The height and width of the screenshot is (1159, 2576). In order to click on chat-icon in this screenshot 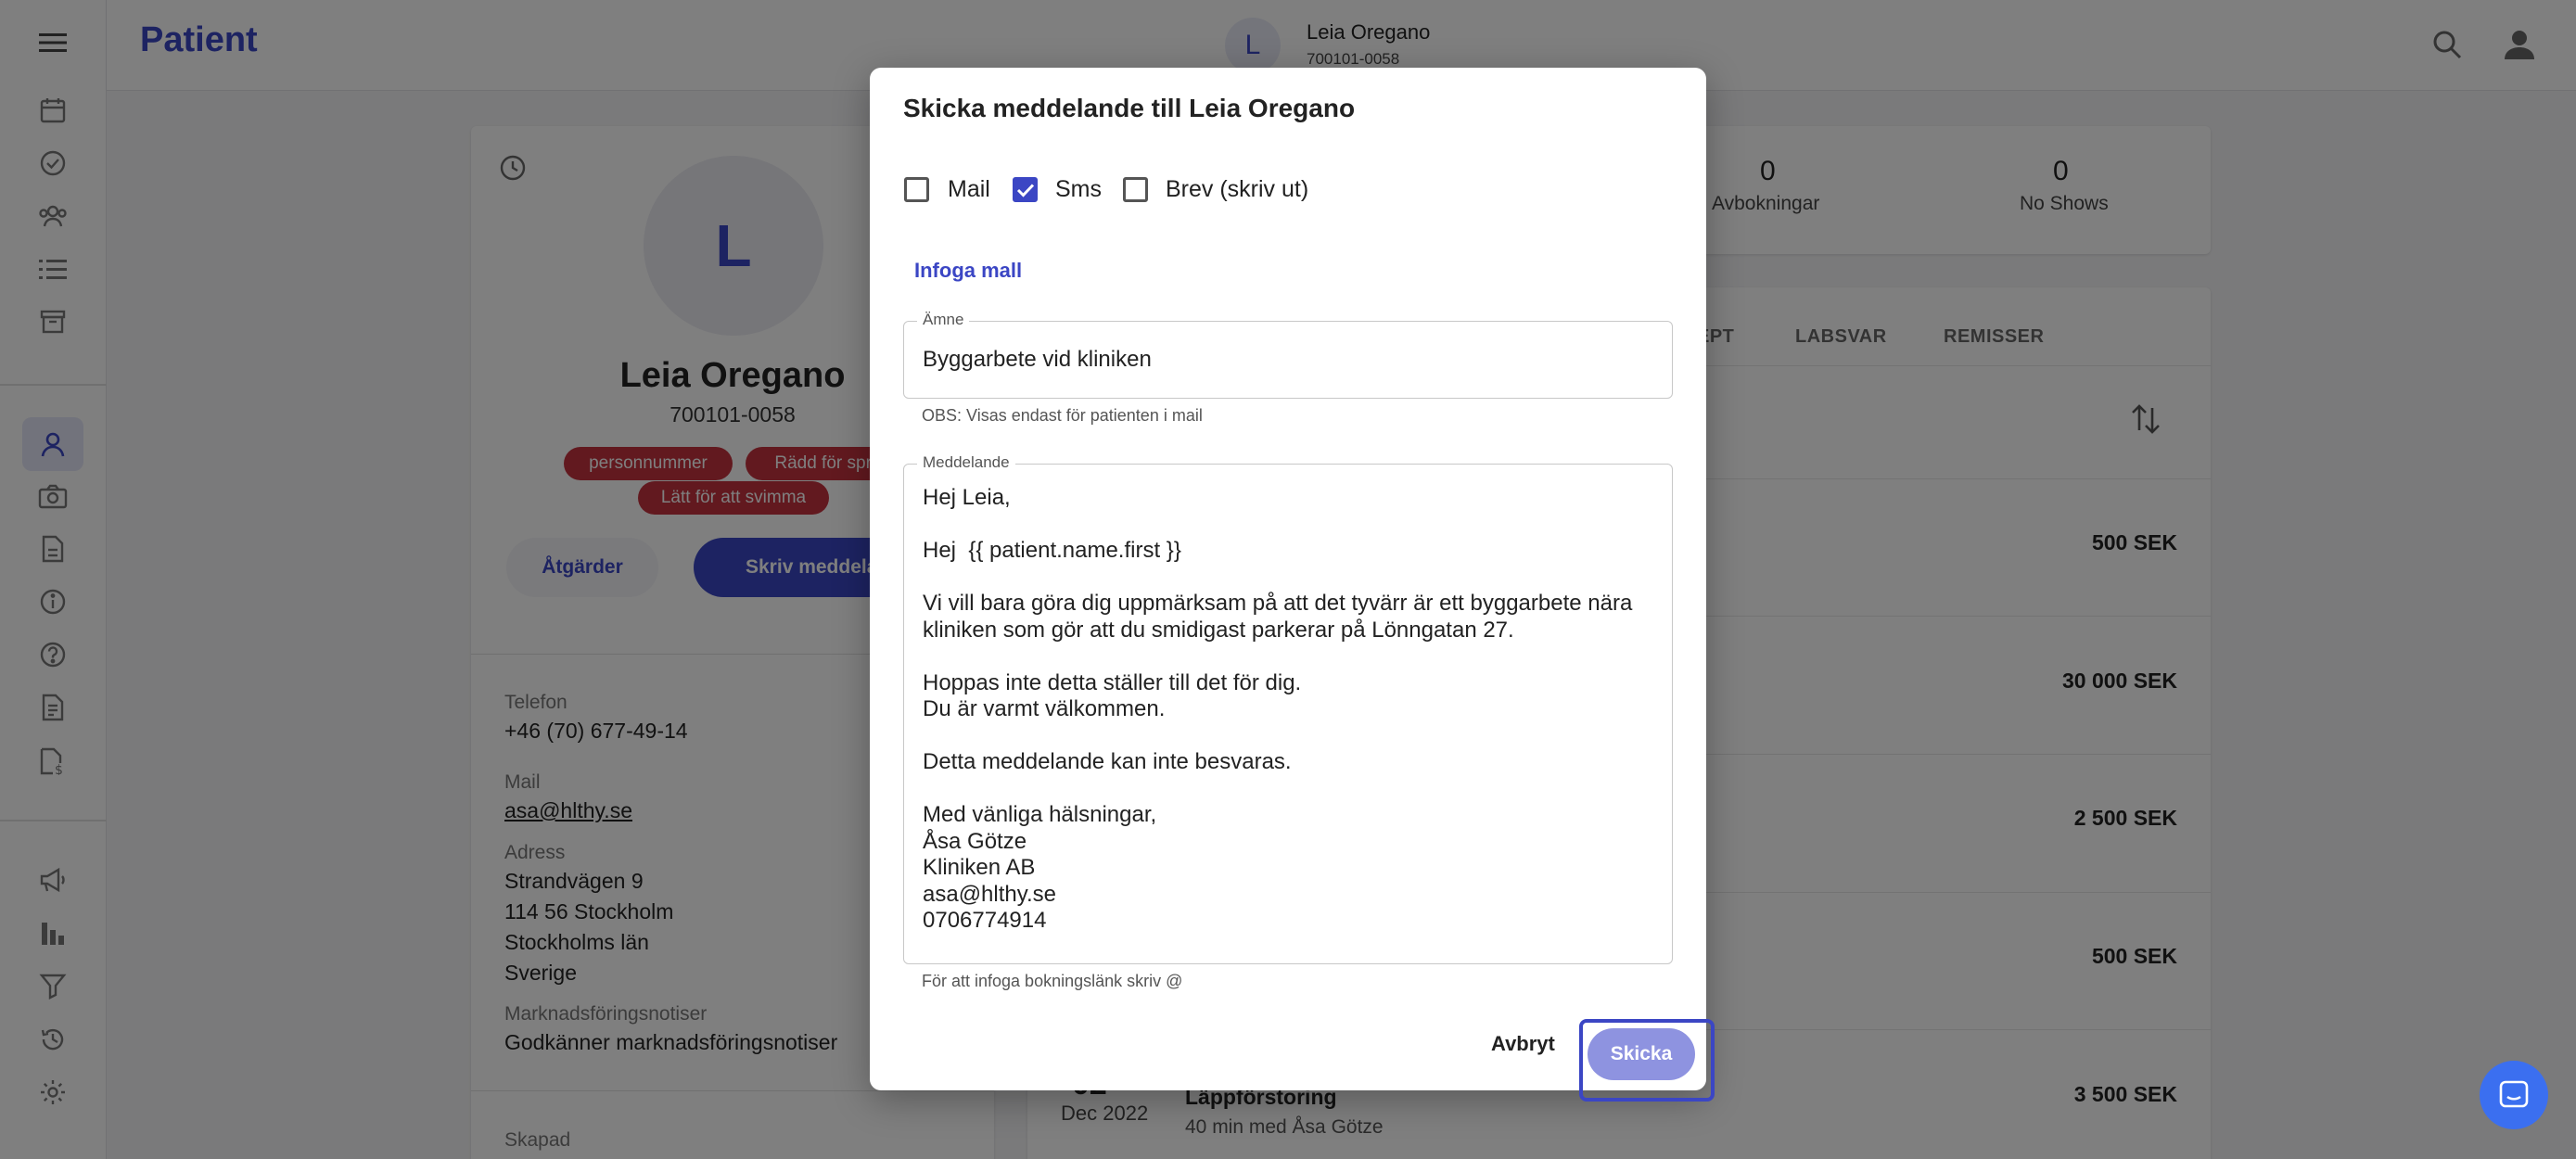, I will do `click(2514, 1094)`.